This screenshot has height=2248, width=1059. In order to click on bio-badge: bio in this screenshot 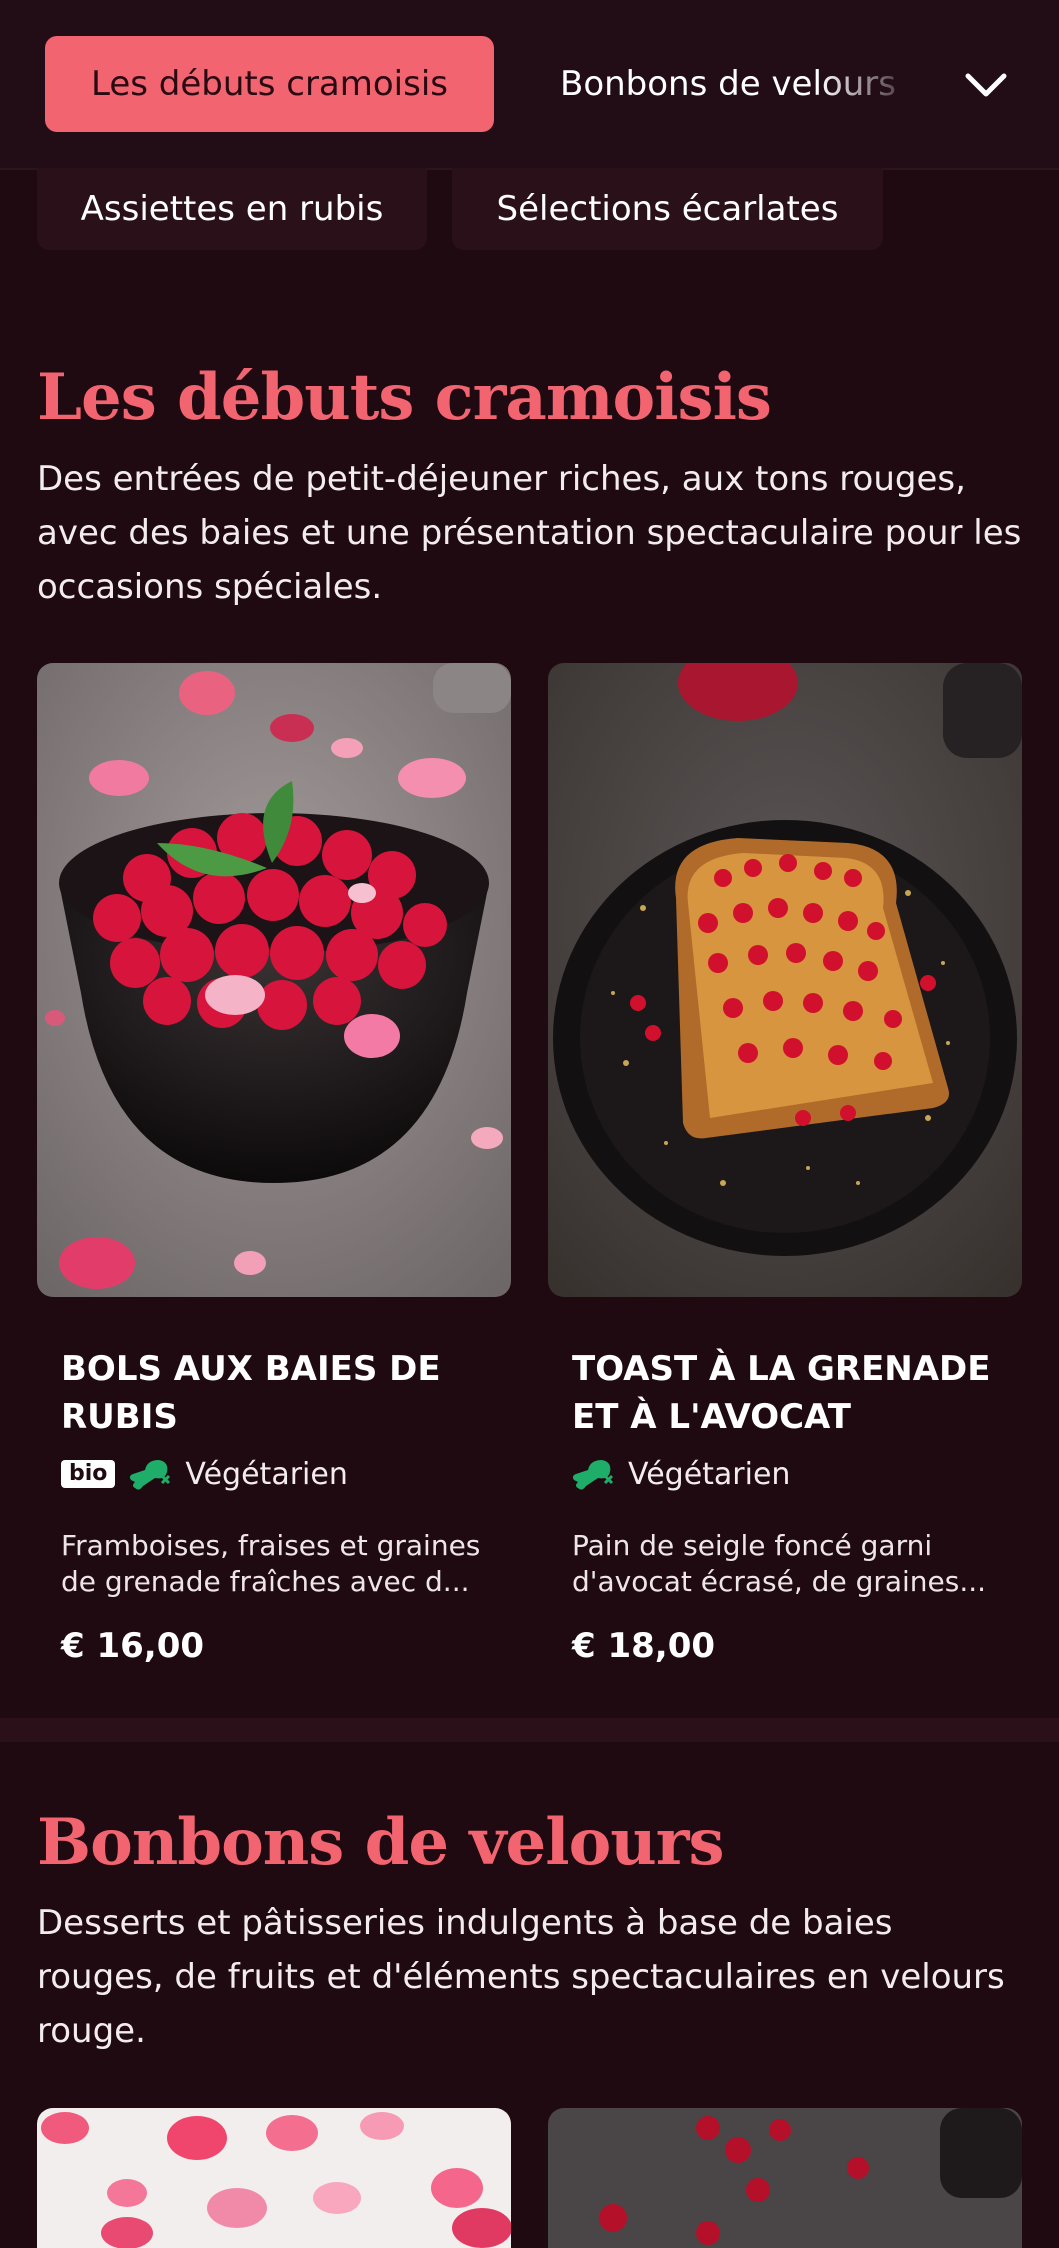, I will do `click(88, 1474)`.